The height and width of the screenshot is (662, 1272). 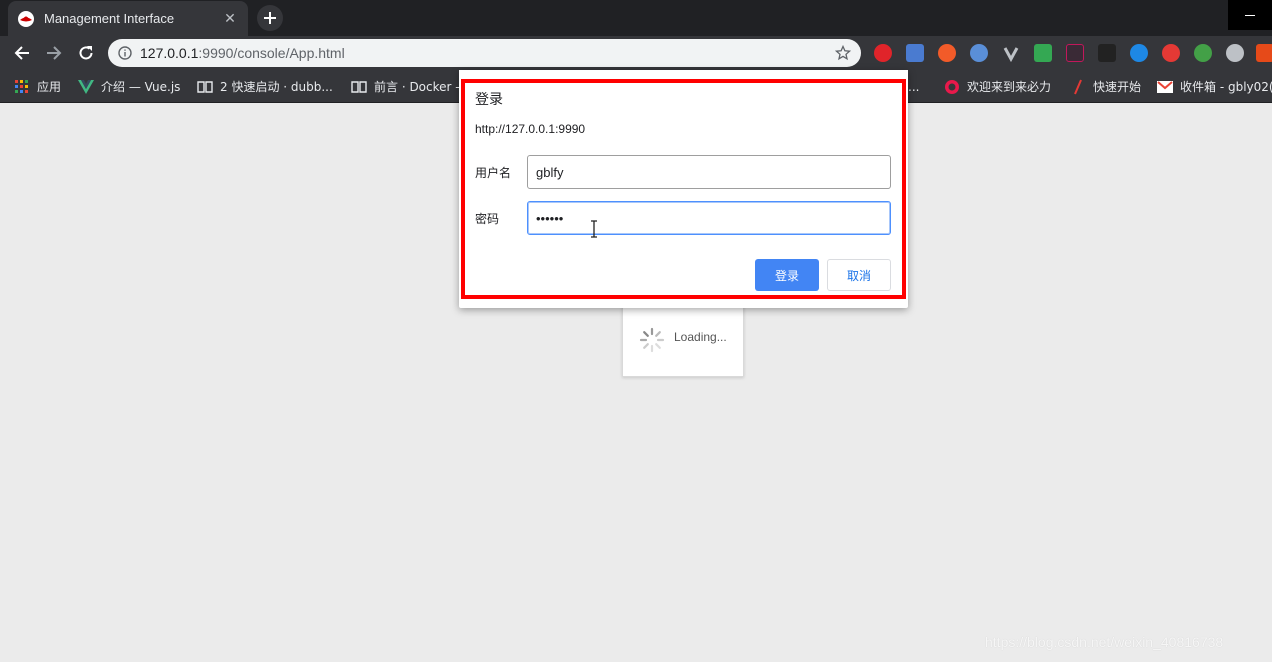 What do you see at coordinates (652, 340) in the screenshot?
I see `spinner-icon` at bounding box center [652, 340].